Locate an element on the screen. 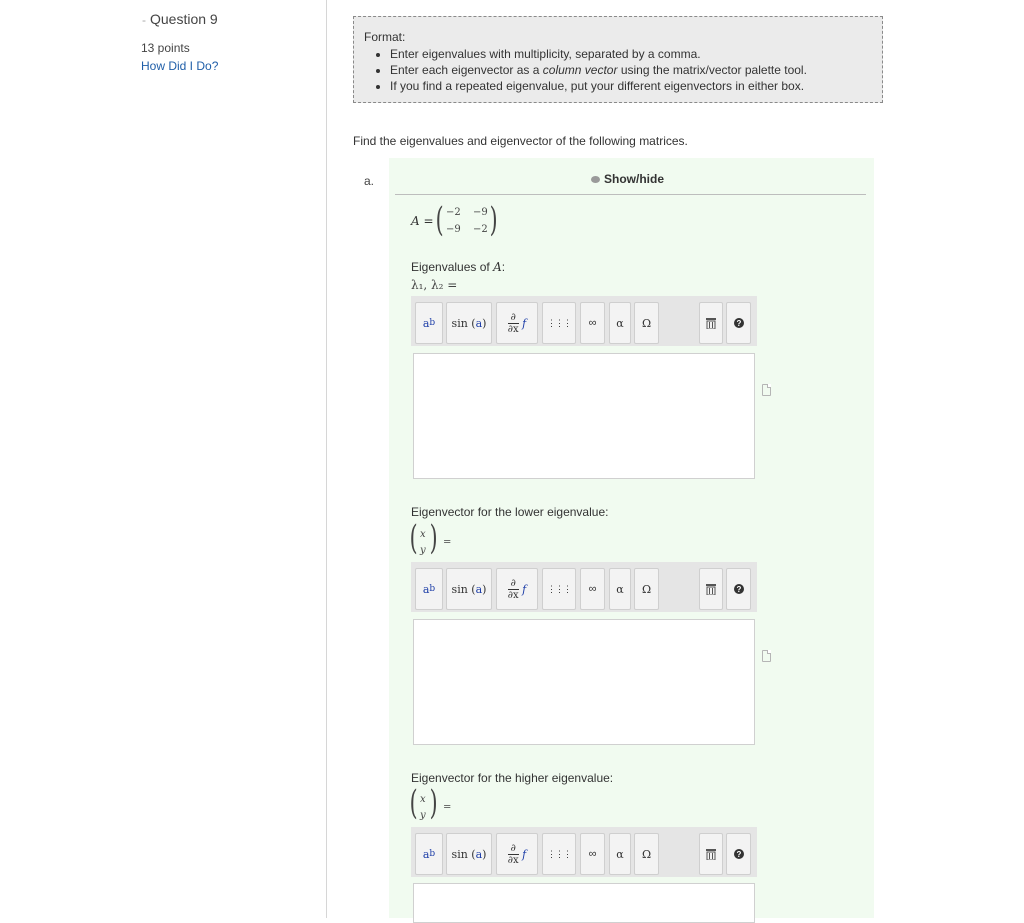  vector-x: x is located at coordinates (423, 799).